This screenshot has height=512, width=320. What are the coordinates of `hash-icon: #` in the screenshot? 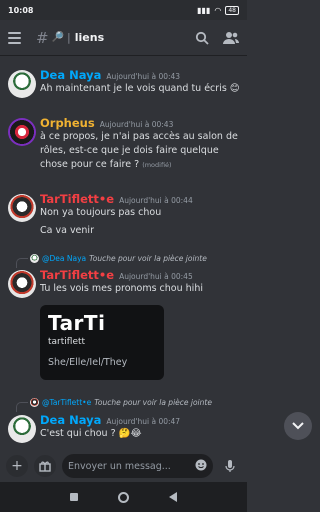 It's located at (42, 37).